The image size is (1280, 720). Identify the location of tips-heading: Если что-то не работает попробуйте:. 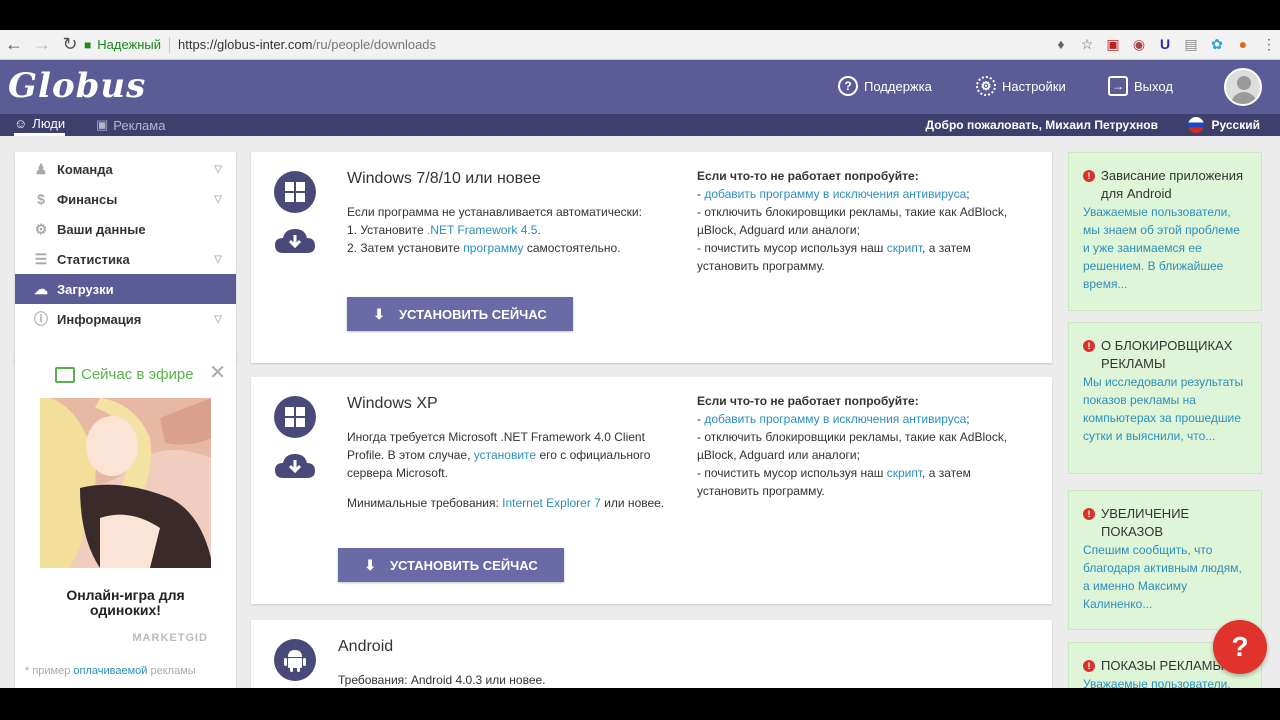
(808, 176).